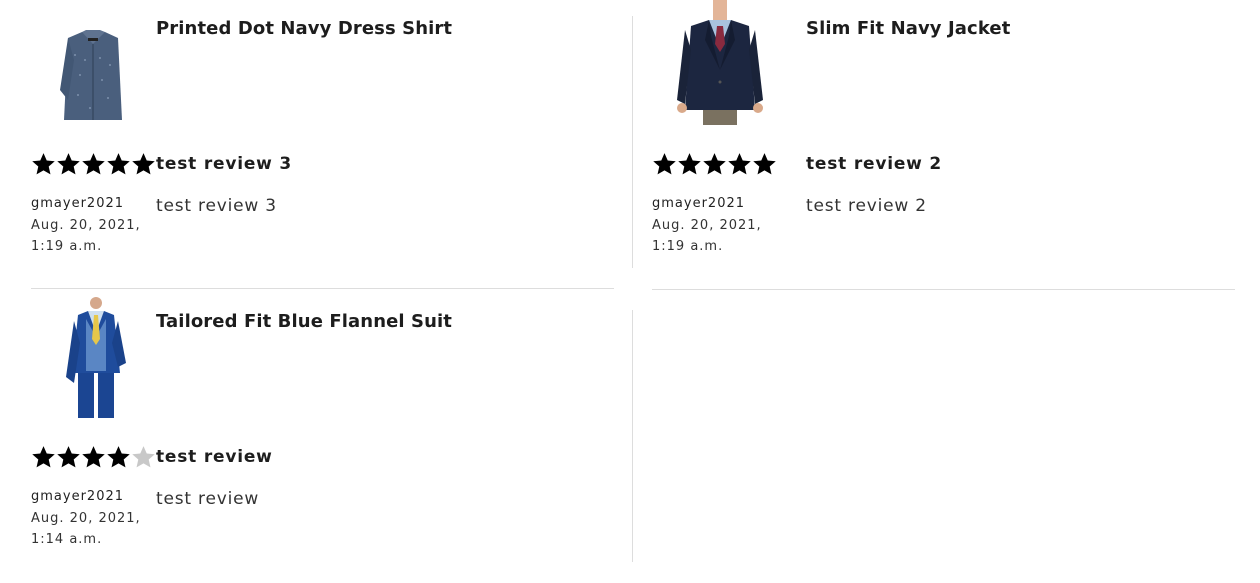  Describe the element at coordinates (874, 164) in the screenshot. I see `review-title: test review 2` at that location.